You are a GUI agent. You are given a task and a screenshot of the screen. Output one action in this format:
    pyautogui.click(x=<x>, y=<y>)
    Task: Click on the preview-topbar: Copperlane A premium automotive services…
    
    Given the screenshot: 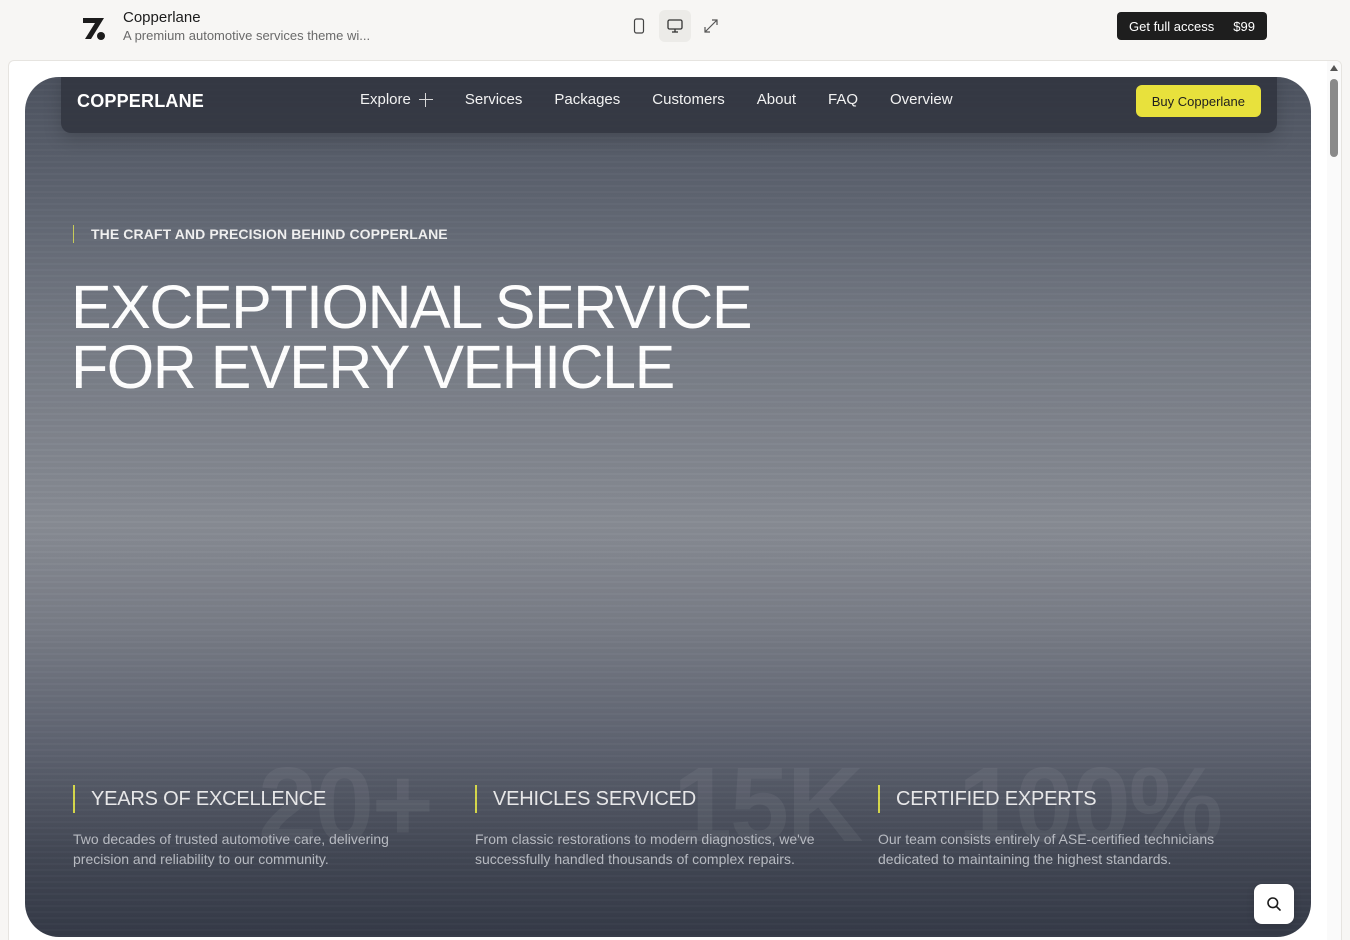 What is the action you would take?
    pyautogui.click(x=675, y=28)
    